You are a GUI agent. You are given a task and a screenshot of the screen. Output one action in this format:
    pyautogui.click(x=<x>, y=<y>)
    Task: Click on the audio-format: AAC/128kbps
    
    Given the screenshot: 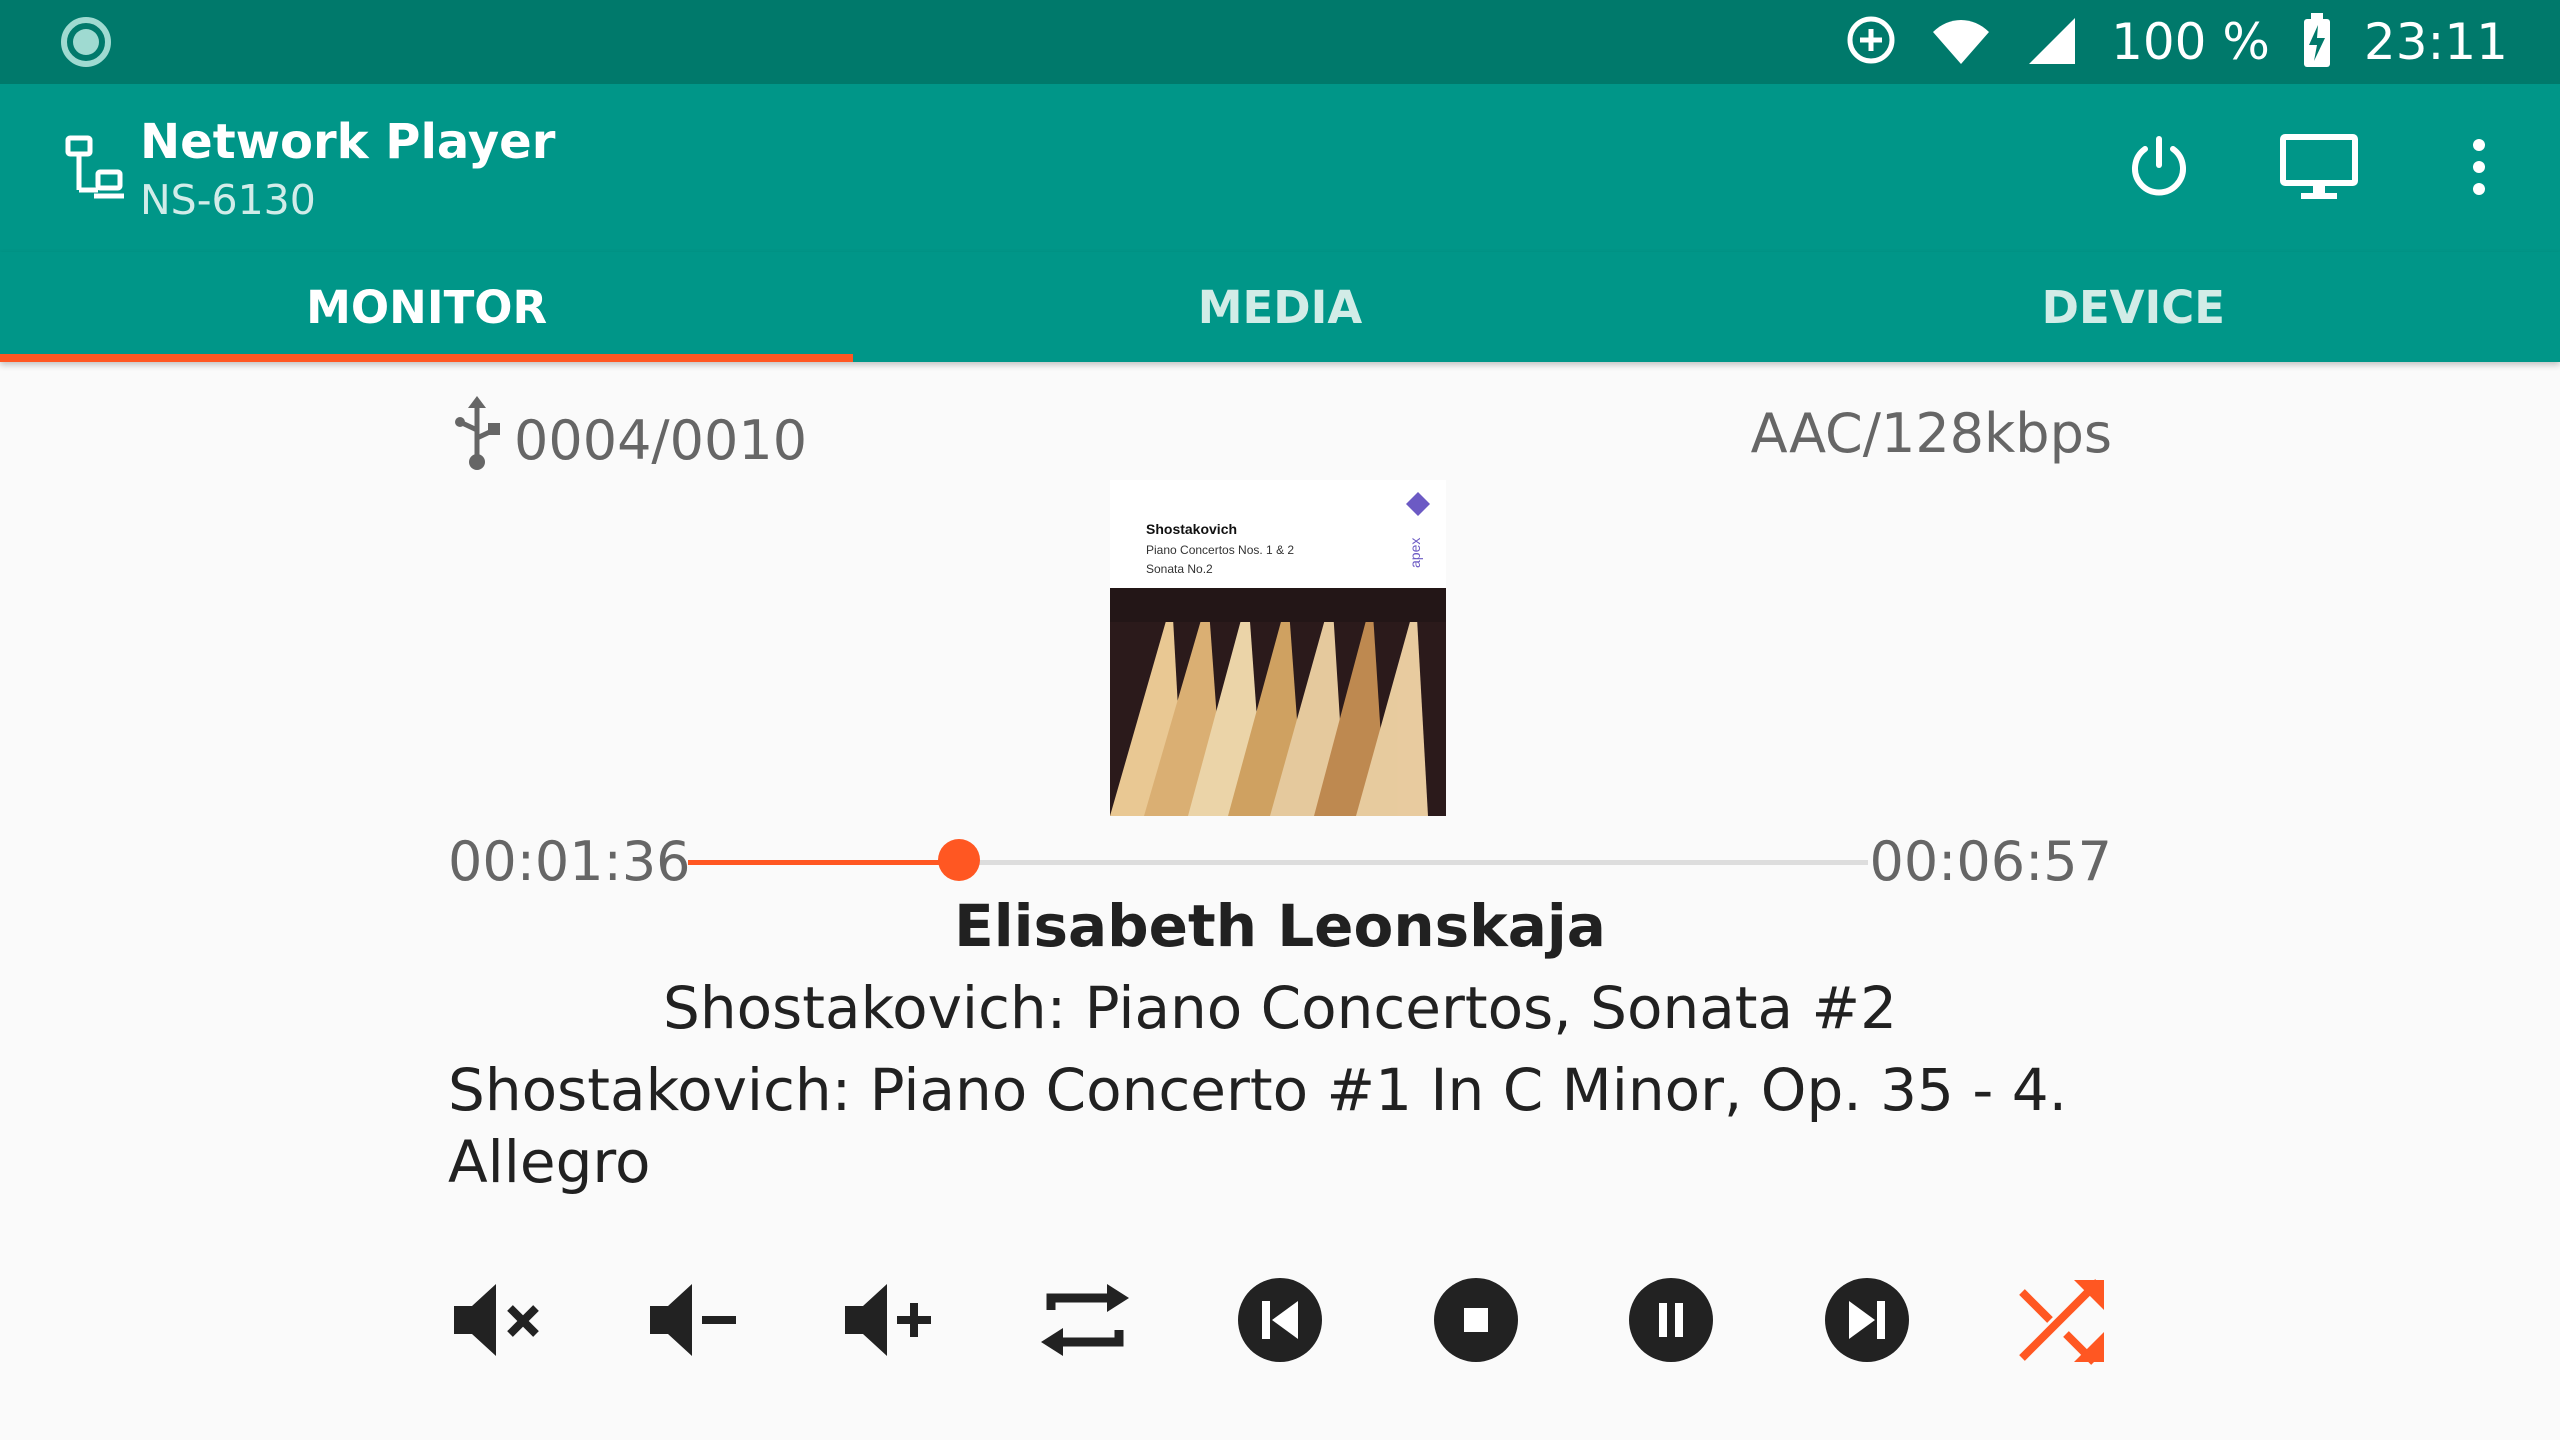 What is the action you would take?
    pyautogui.click(x=1931, y=433)
    